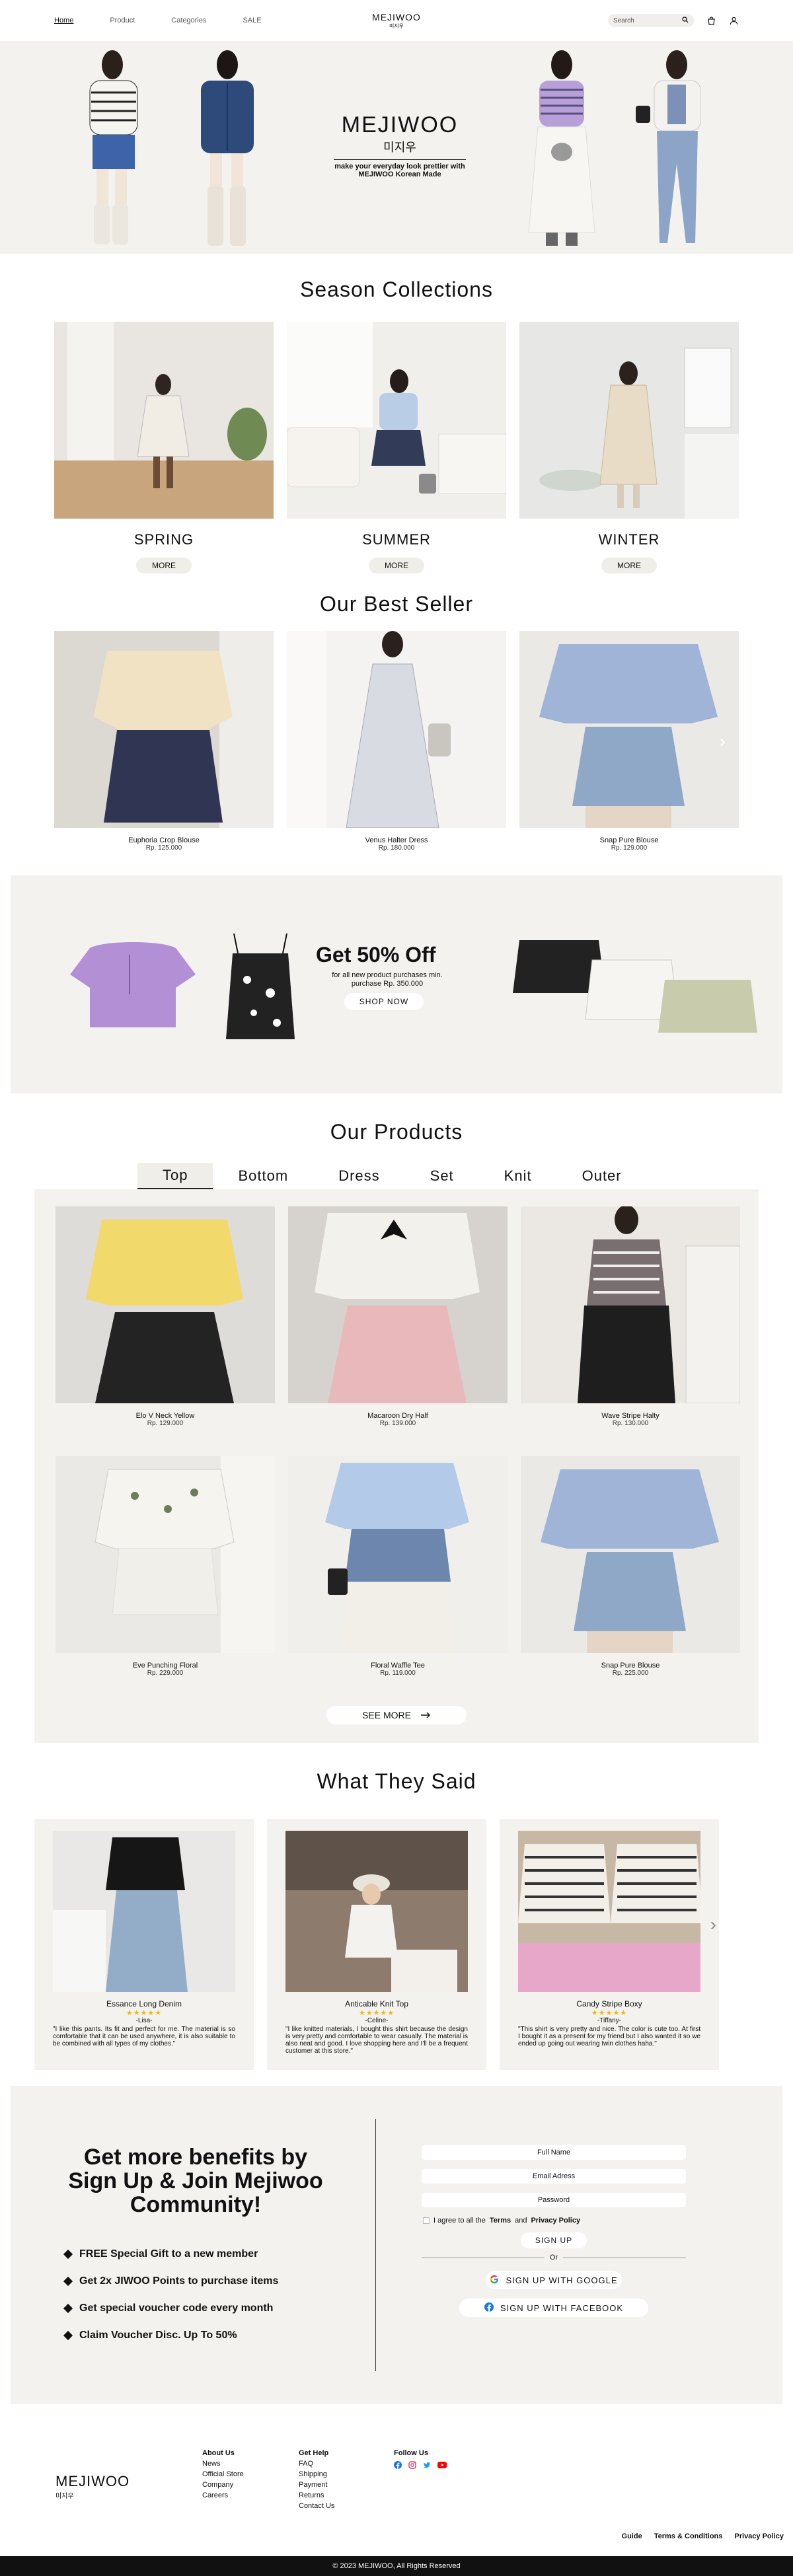 The width and height of the screenshot is (793, 2576). What do you see at coordinates (316, 2474) in the screenshot?
I see `footer-link-shipping: Shipping` at bounding box center [316, 2474].